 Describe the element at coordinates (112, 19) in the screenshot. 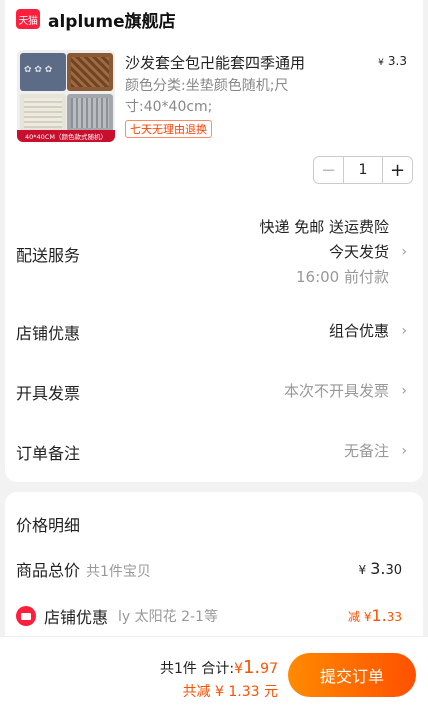

I see `shop-name: alplume旗舰店` at that location.